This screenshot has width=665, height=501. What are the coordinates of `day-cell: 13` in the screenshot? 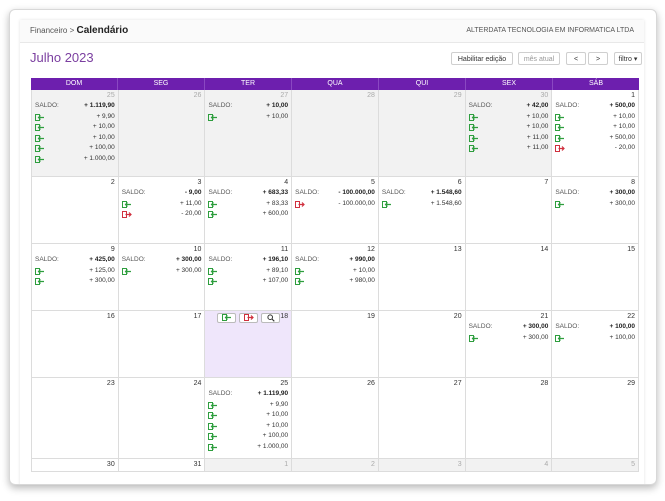 It's located at (422, 277).